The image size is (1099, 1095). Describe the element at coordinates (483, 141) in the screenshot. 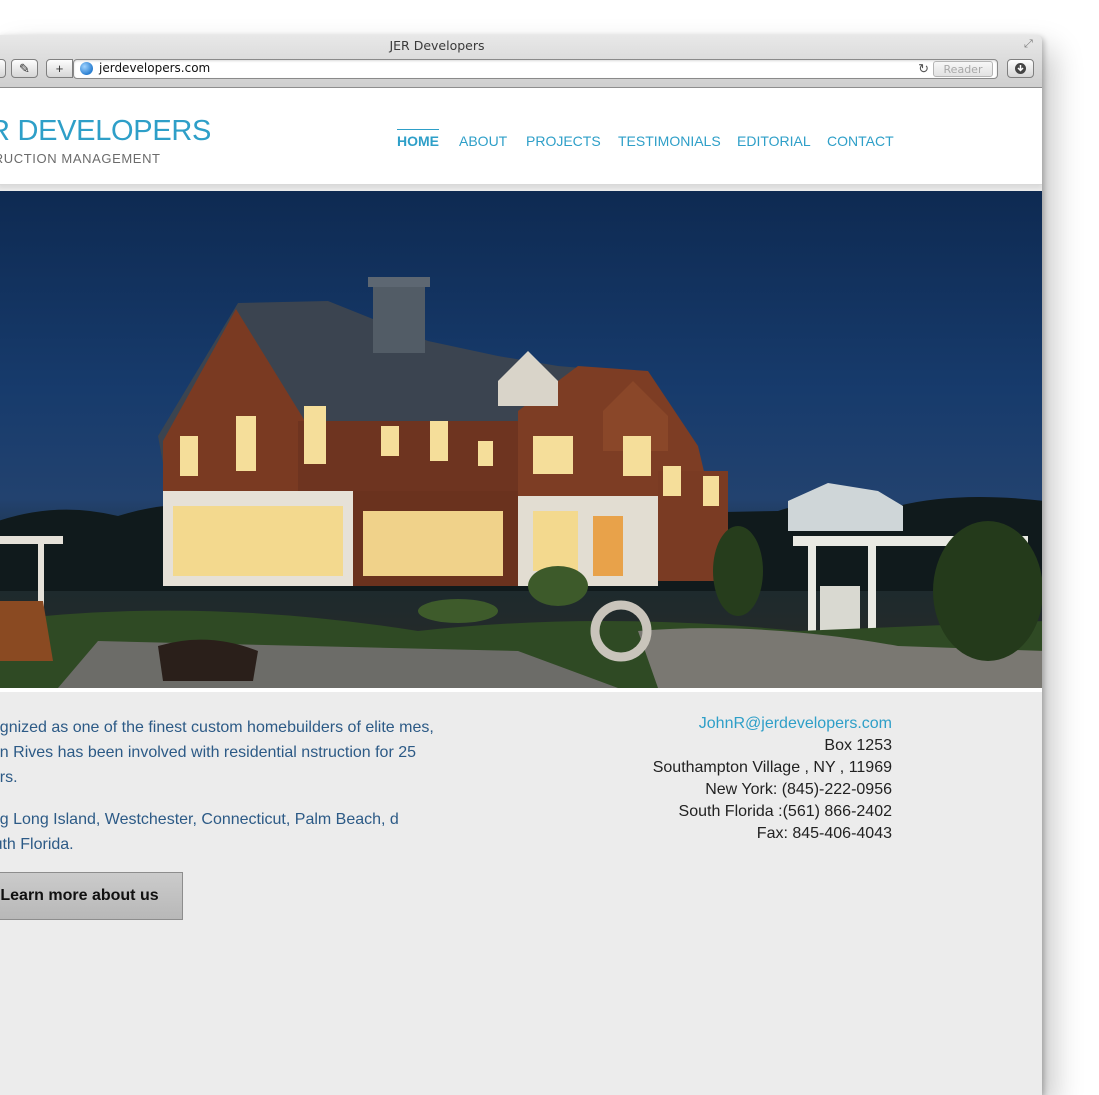

I see `nav-about: ABOUT` at that location.